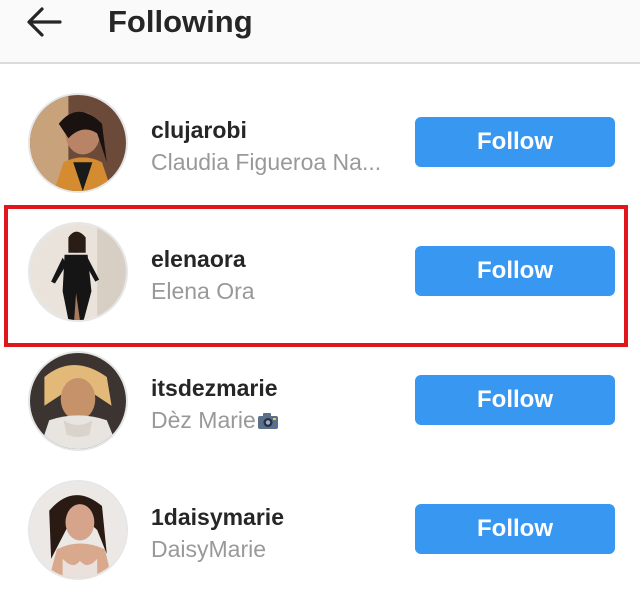 This screenshot has height=596, width=640. I want to click on full-name: Elena Ora, so click(203, 291).